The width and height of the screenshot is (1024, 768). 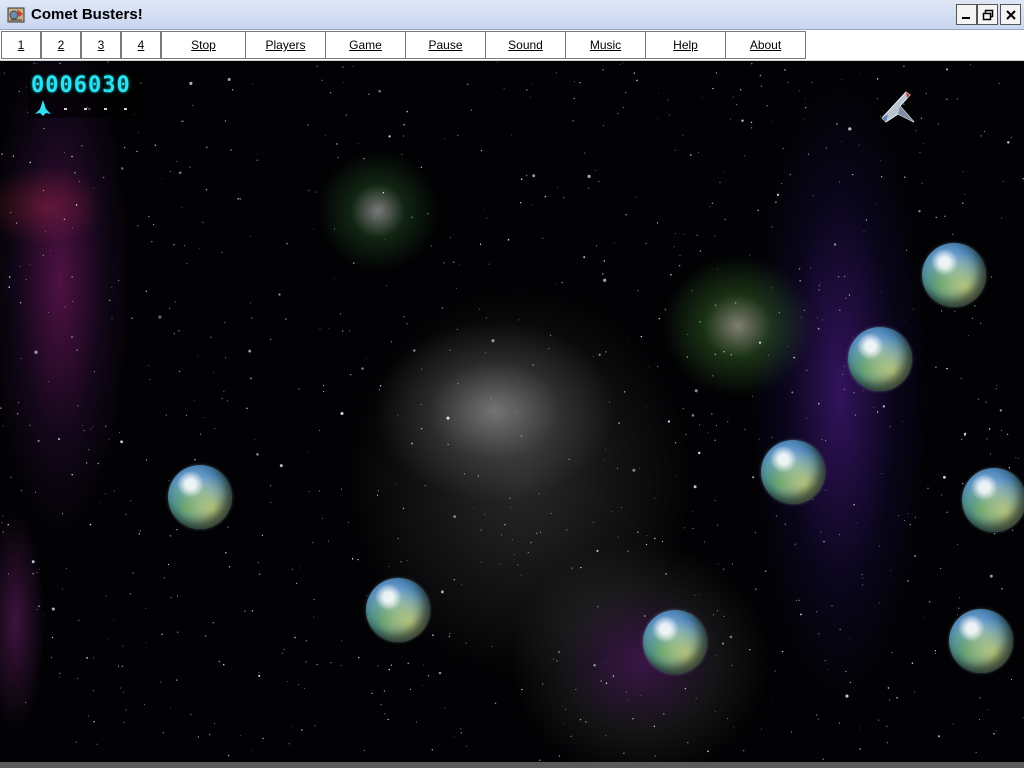 What do you see at coordinates (141, 45) in the screenshot?
I see `menu-player-4: 4` at bounding box center [141, 45].